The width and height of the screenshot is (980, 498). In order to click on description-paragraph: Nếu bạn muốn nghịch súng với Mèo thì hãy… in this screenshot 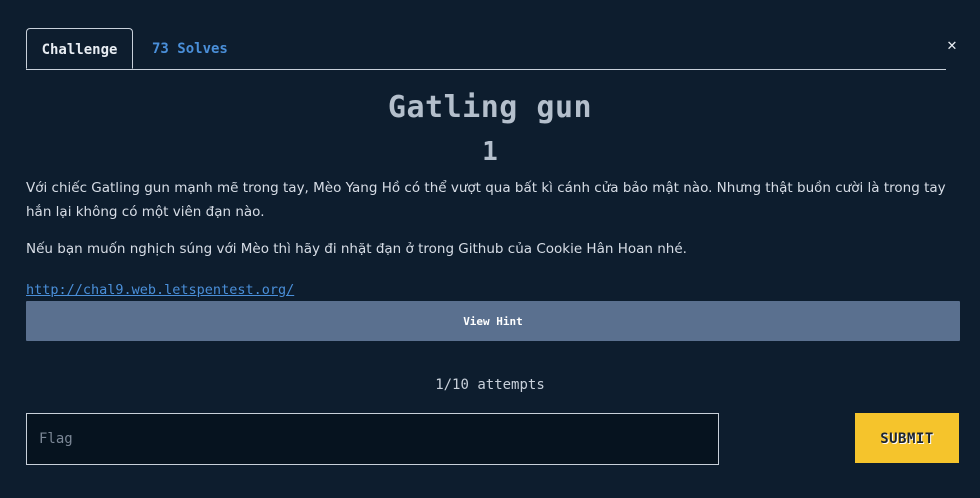, I will do `click(356, 249)`.